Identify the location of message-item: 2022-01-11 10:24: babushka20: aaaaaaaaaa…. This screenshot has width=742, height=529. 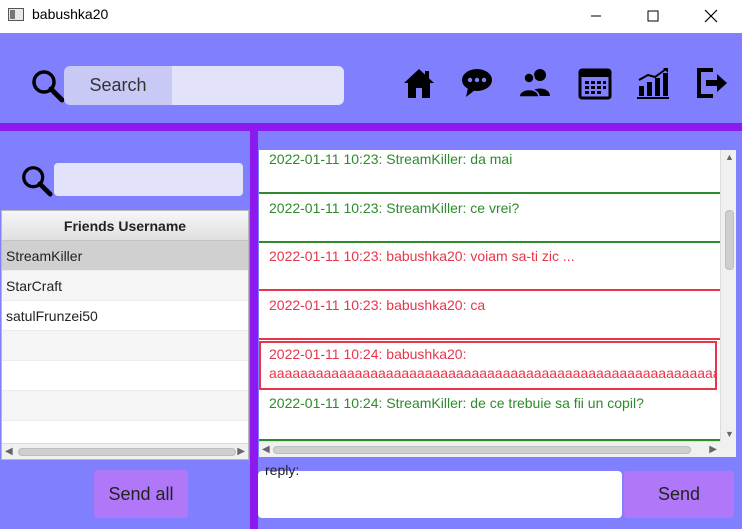
(488, 365).